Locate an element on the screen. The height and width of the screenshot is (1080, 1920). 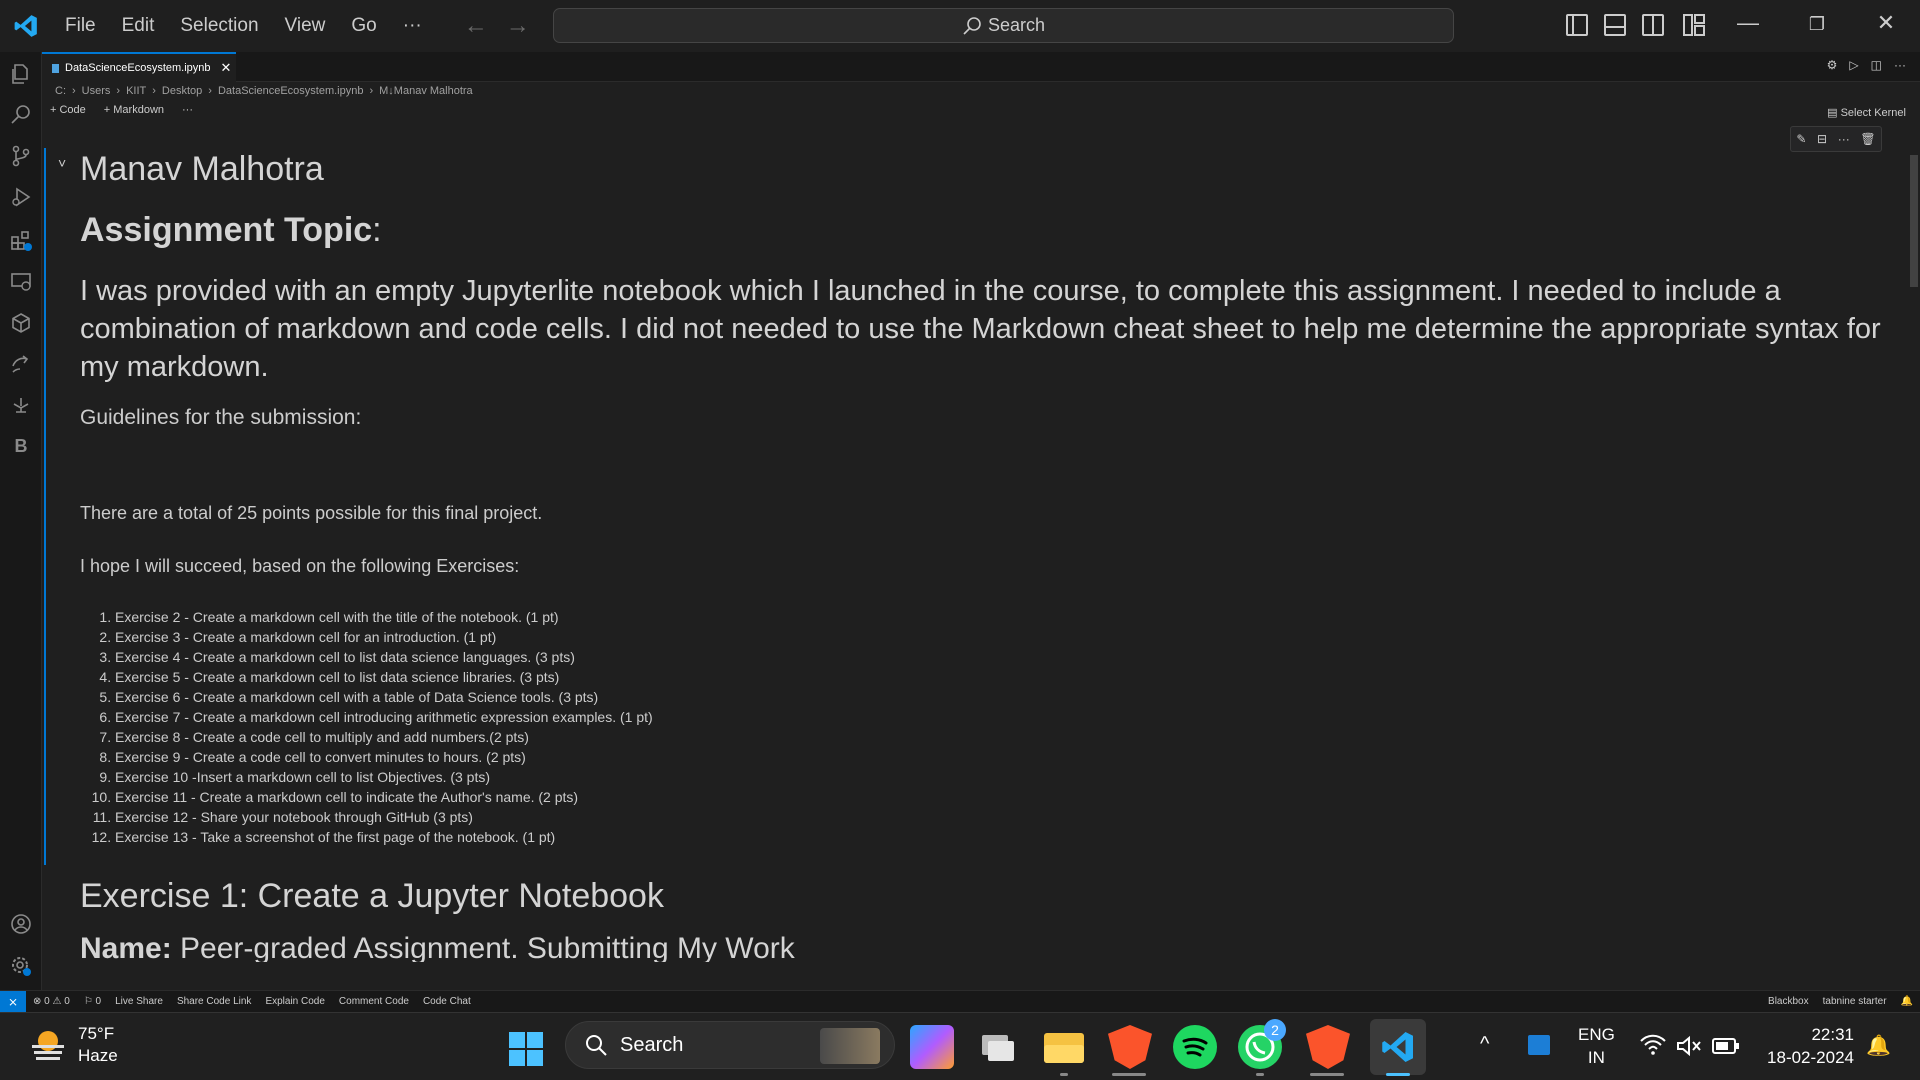
toolbar-more-button: ··· is located at coordinates (187, 110).